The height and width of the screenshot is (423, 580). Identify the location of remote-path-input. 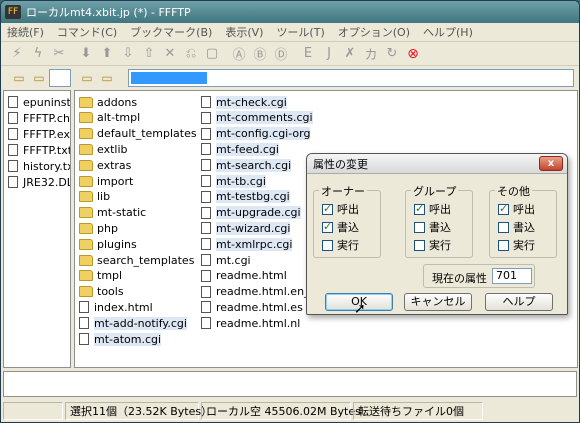
(351, 78).